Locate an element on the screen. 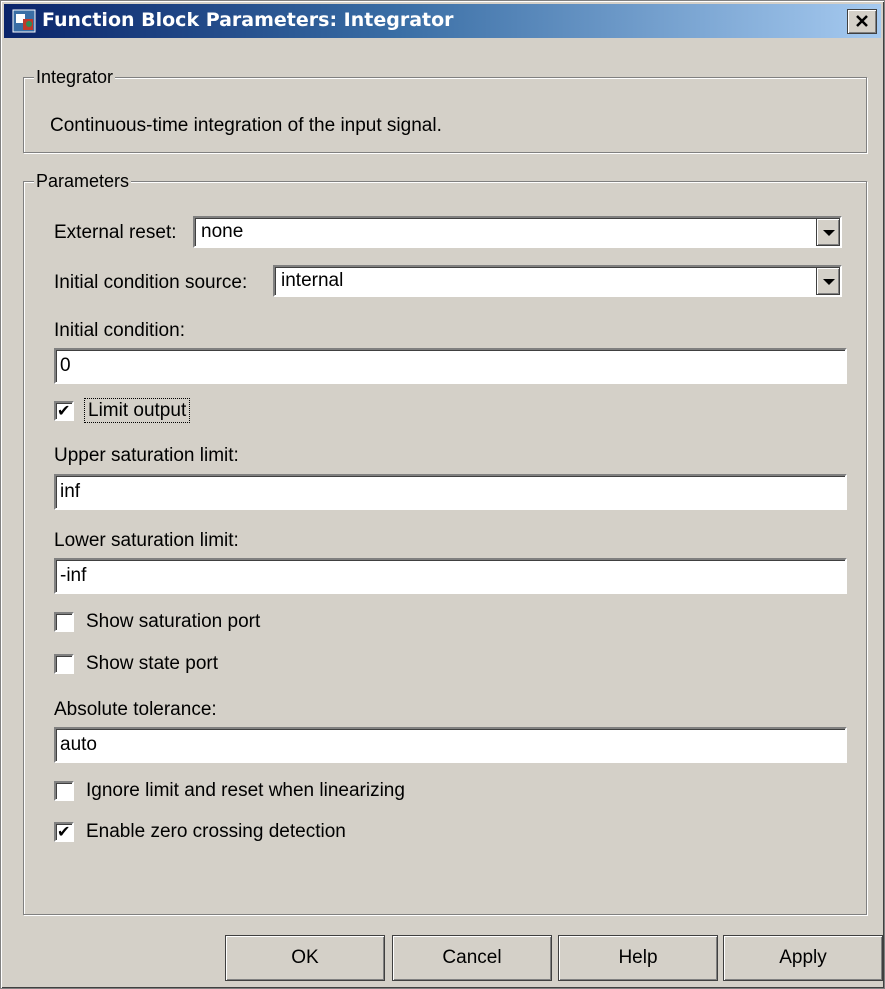 This screenshot has width=885, height=989. zero-crossing-checkbox: ✔ is located at coordinates (64, 832).